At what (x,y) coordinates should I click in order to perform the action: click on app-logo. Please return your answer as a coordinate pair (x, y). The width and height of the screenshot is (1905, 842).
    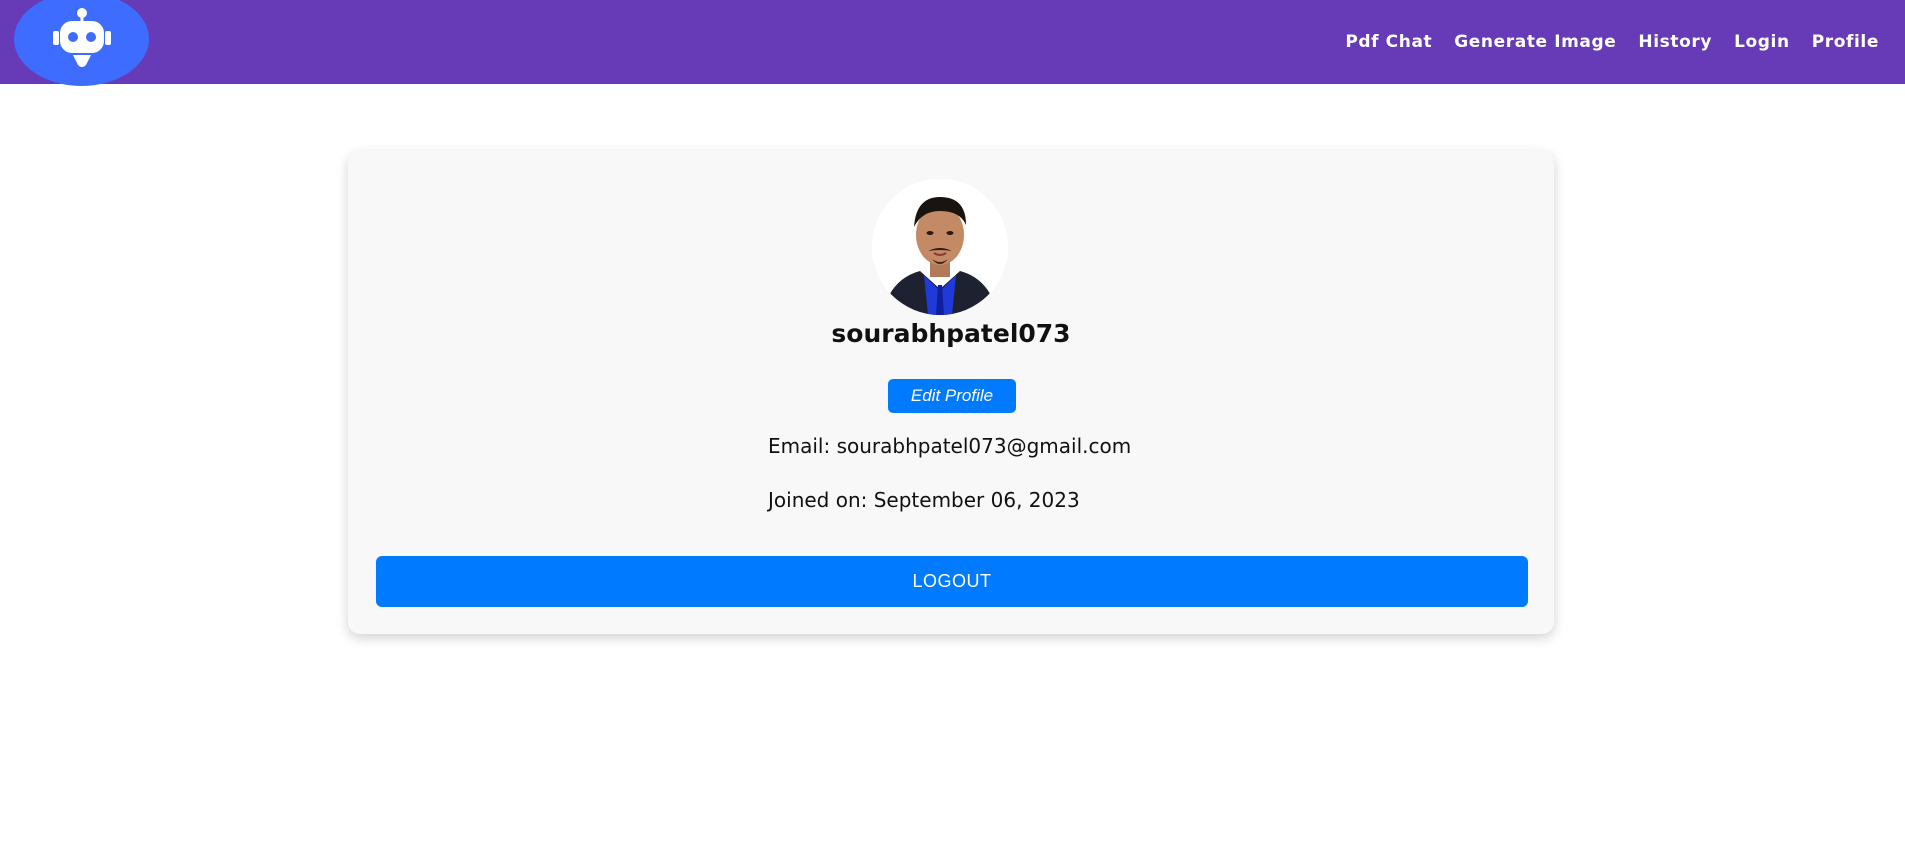
    Looking at the image, I should click on (81, 43).